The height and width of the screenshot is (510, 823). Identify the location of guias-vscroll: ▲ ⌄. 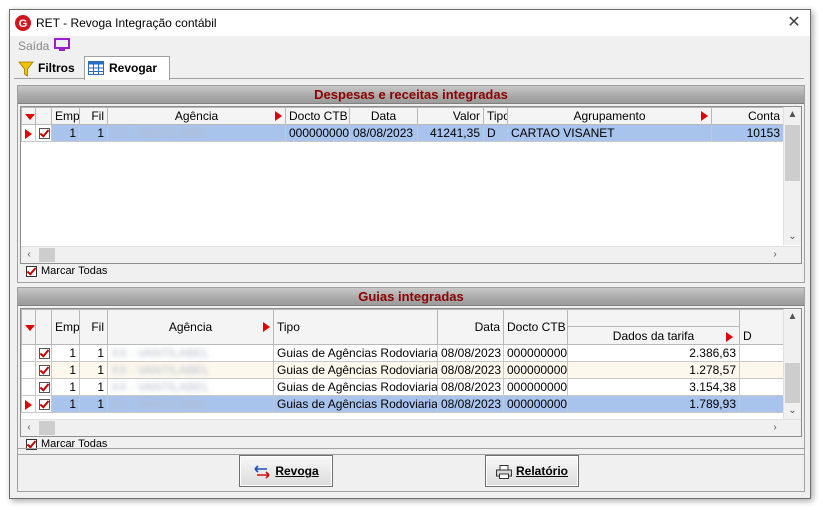
(792, 364).